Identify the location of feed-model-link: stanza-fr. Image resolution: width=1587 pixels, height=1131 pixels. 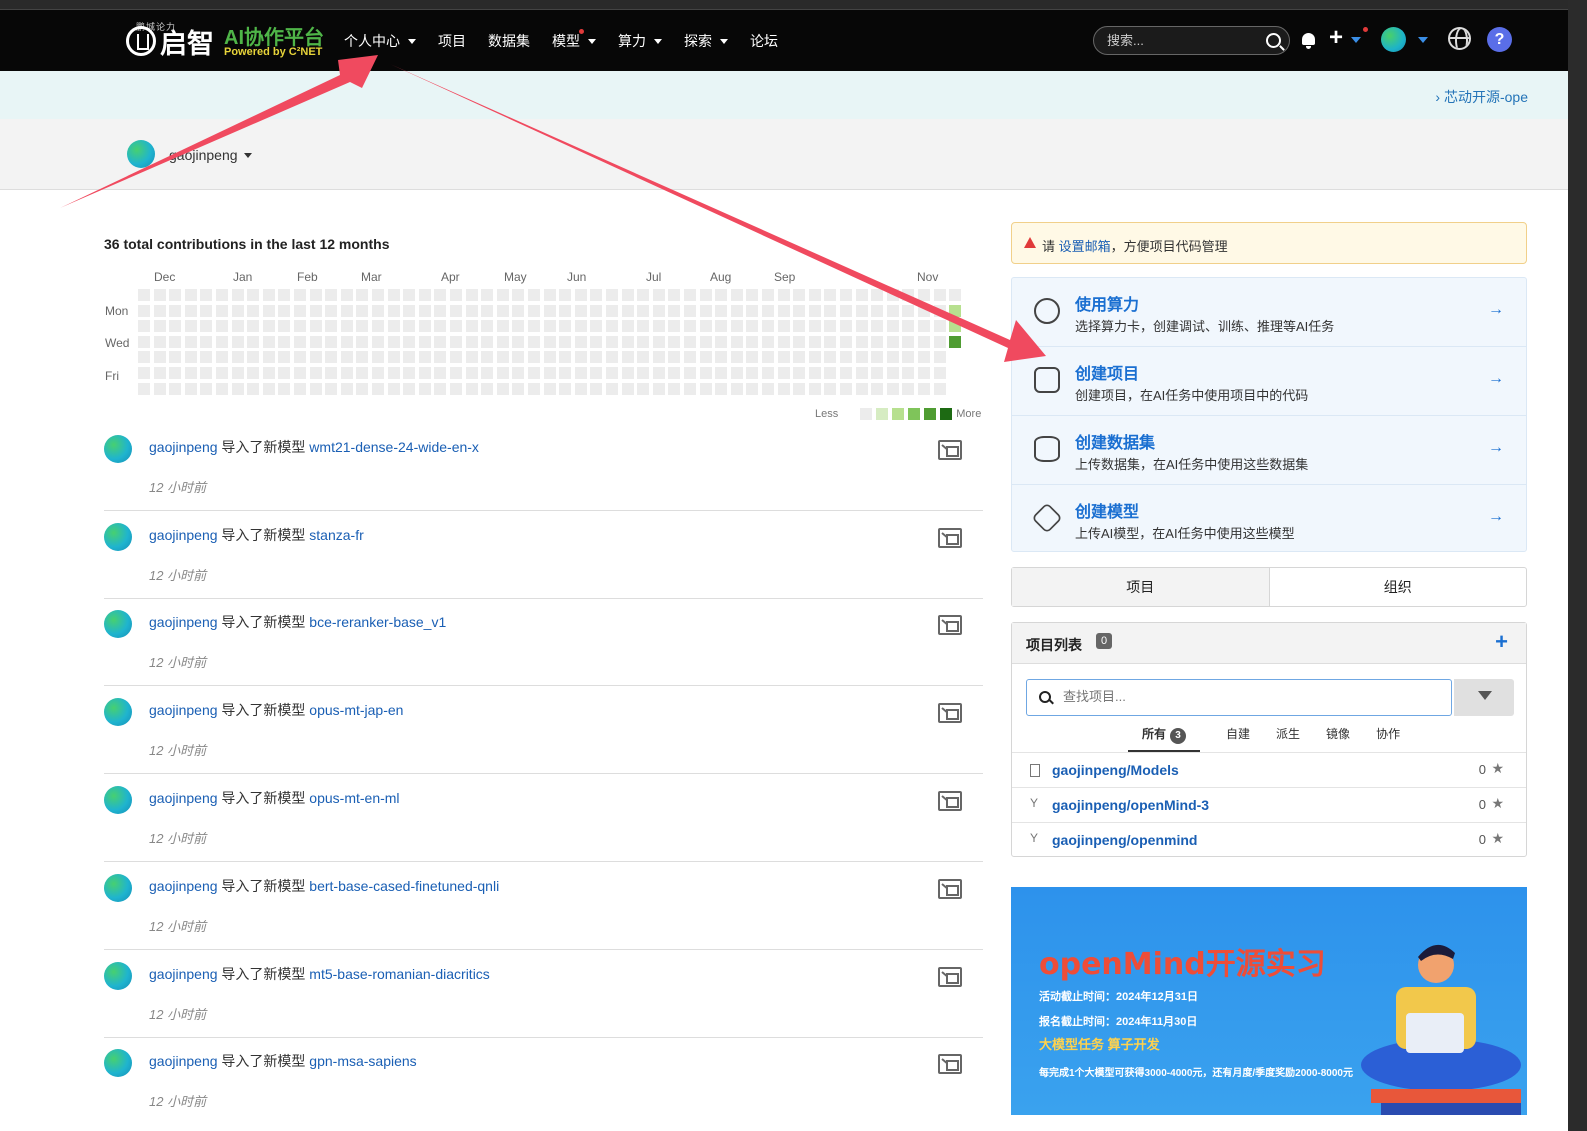
(336, 535).